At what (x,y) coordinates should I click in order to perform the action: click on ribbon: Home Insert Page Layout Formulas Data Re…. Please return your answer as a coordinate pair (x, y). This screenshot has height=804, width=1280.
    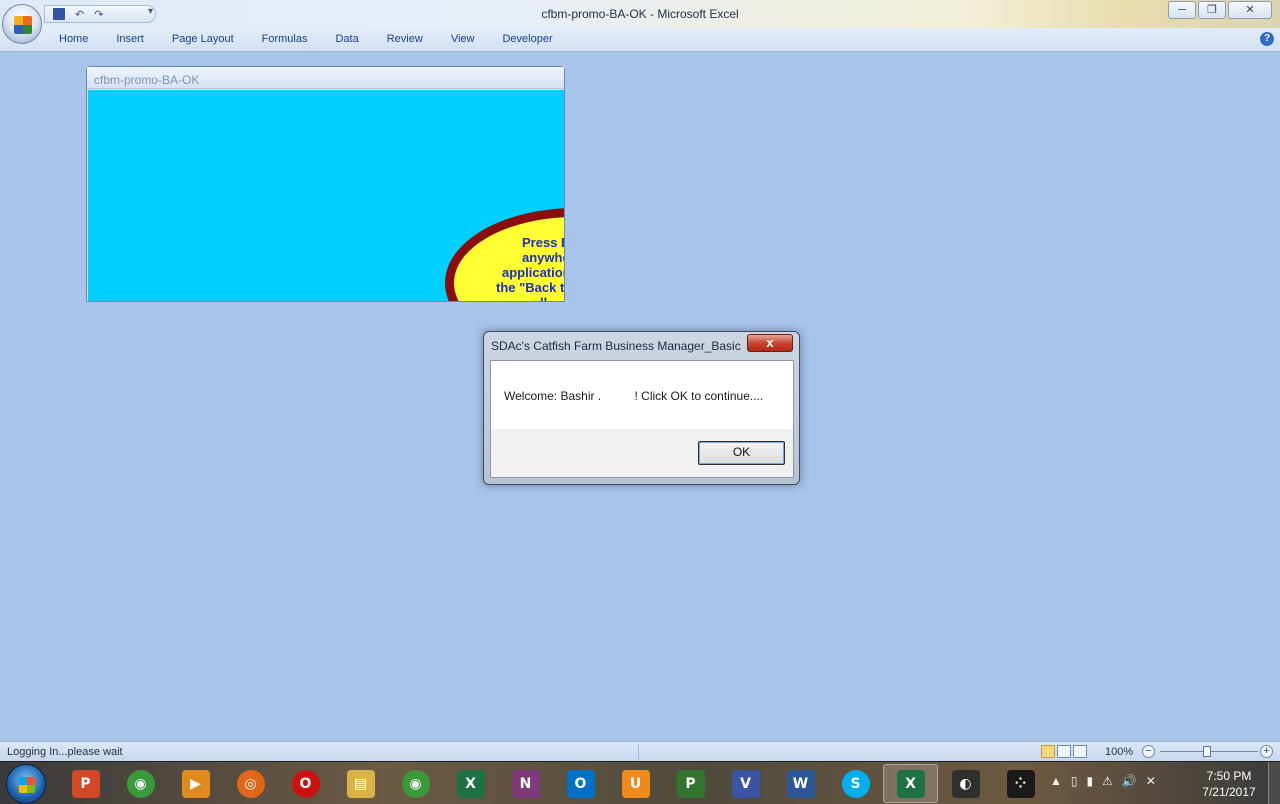
    Looking at the image, I should click on (640, 40).